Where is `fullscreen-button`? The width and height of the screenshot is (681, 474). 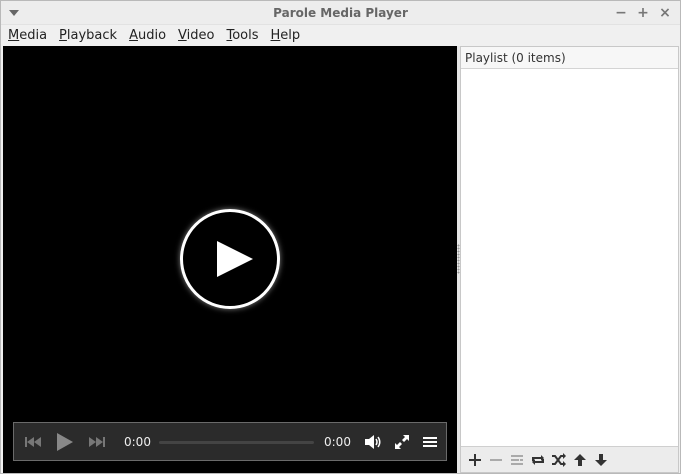 fullscreen-button is located at coordinates (402, 442).